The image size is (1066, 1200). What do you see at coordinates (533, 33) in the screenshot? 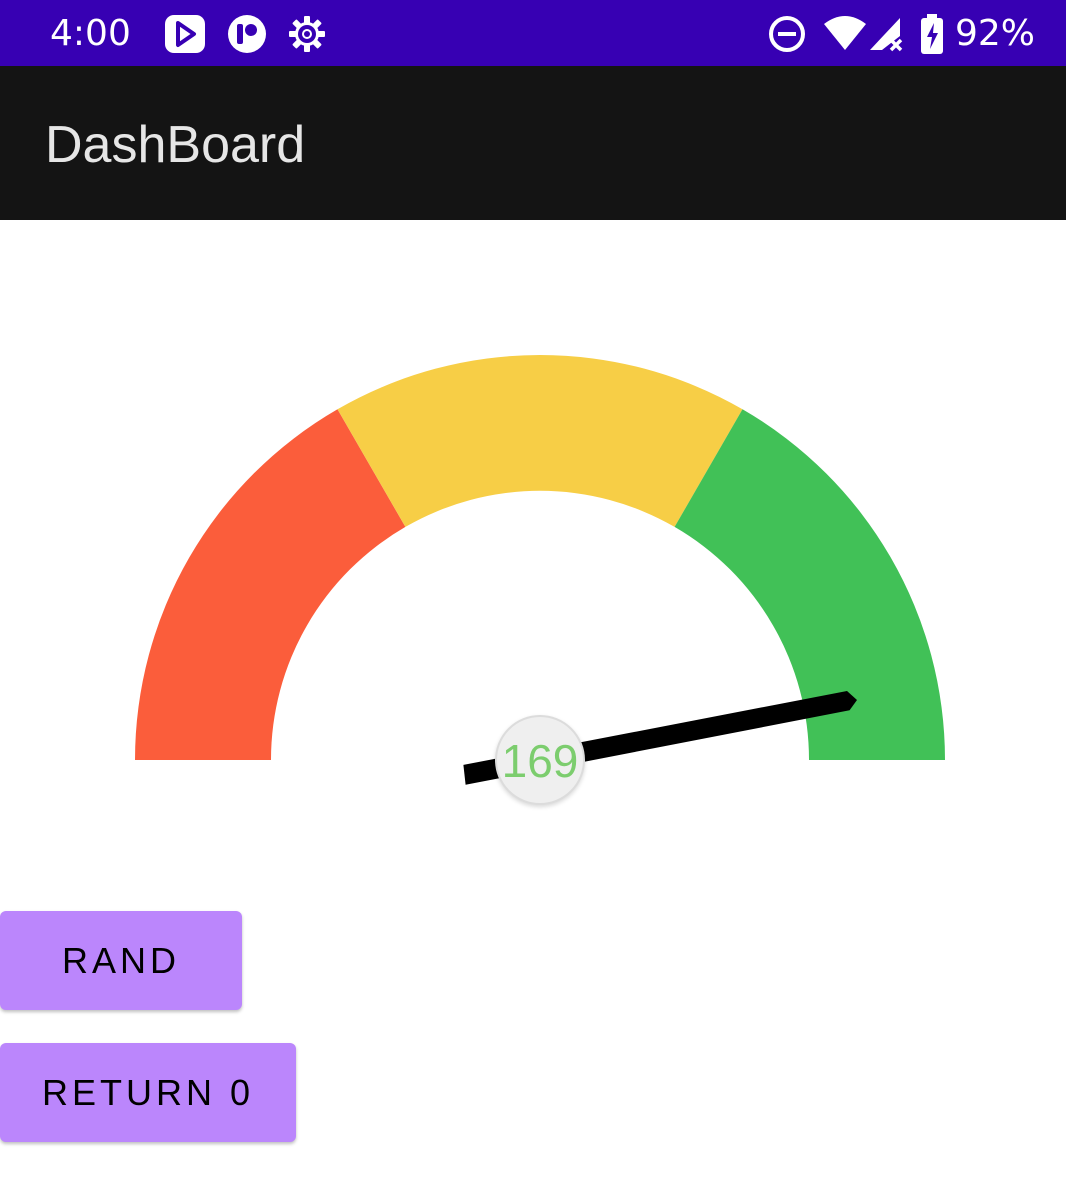
I see `status-bar: 4:00 92%` at bounding box center [533, 33].